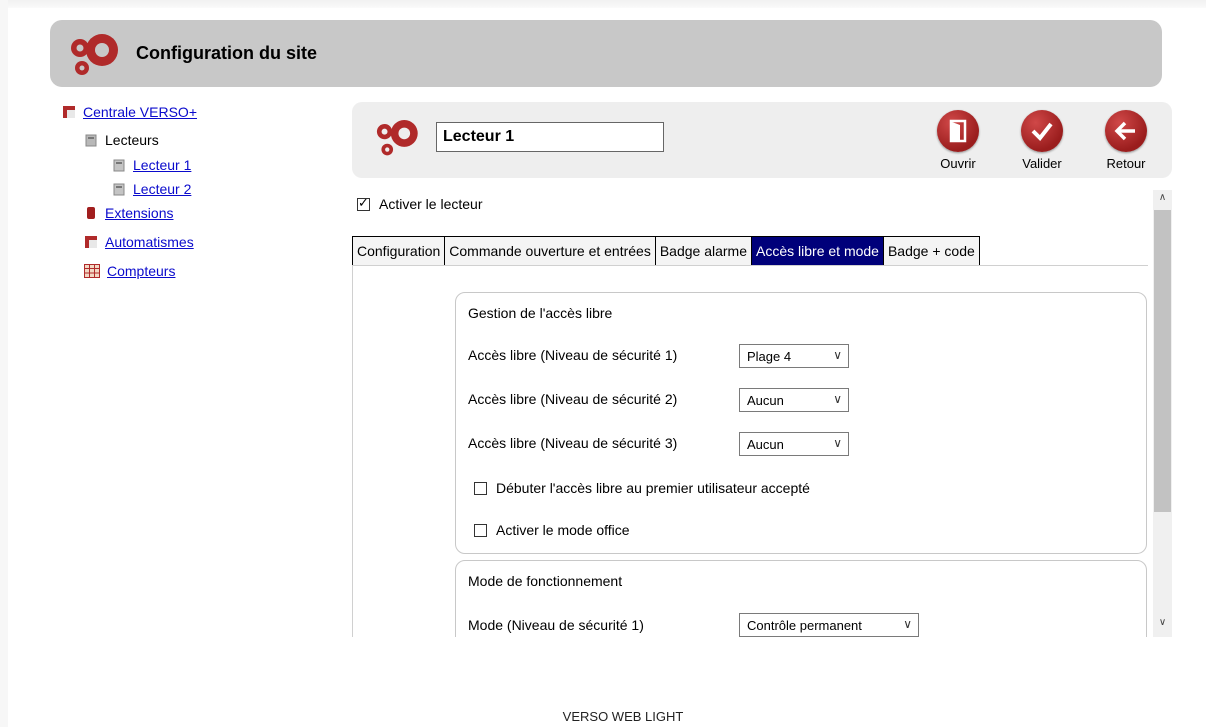  Describe the element at coordinates (1126, 131) in the screenshot. I see `arrow-left-icon` at that location.